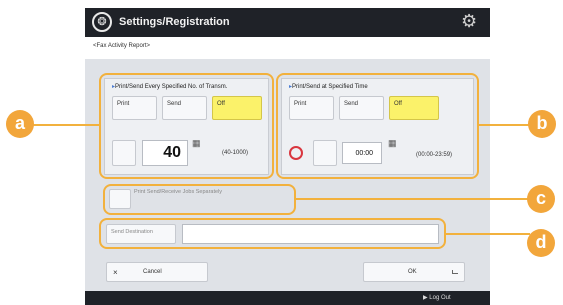  I want to click on callout-bullet-d: d, so click(541, 243).